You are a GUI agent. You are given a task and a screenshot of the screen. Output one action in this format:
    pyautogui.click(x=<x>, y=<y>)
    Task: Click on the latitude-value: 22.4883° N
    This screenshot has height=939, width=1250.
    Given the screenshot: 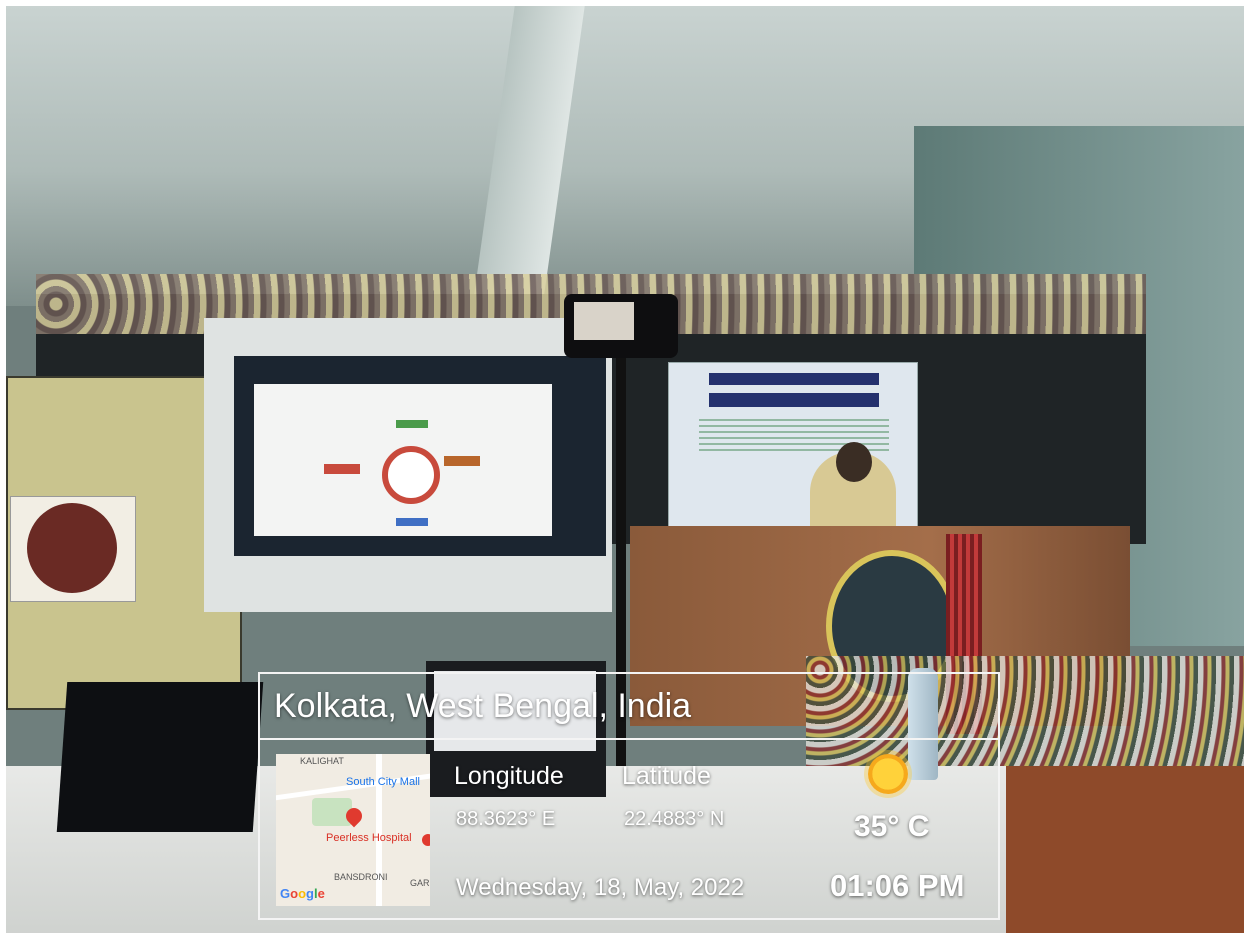 What is the action you would take?
    pyautogui.click(x=674, y=819)
    